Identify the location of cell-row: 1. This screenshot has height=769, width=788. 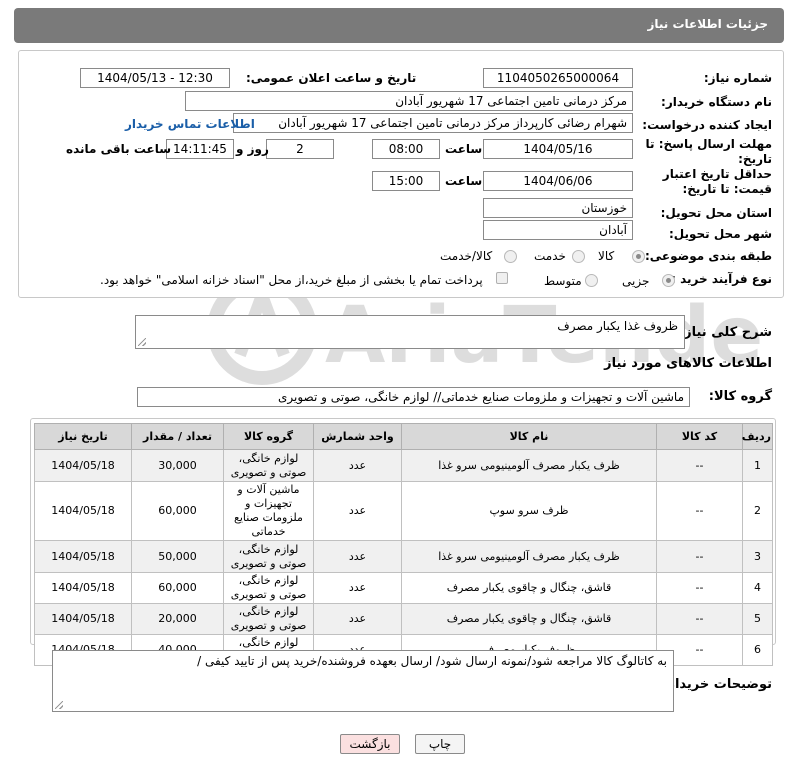
(757, 465).